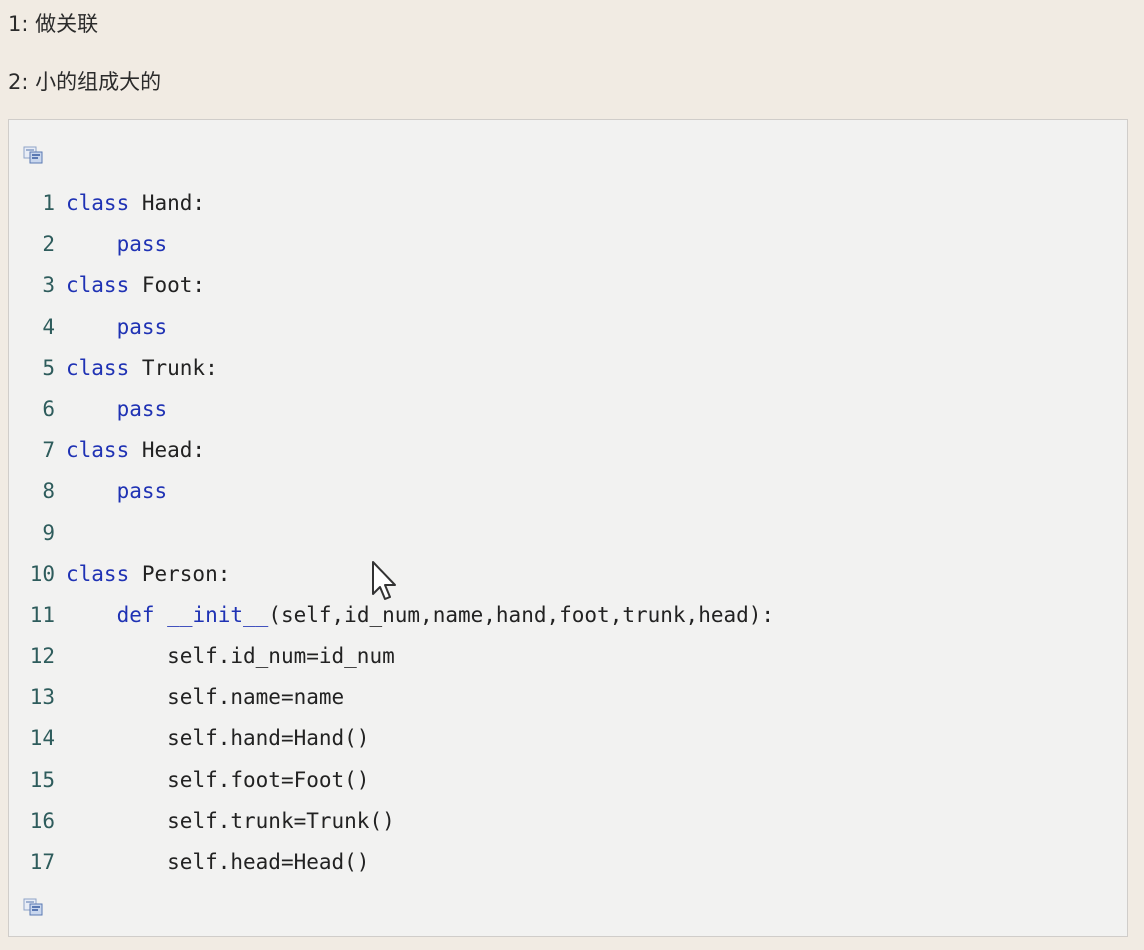 This screenshot has height=950, width=1144. What do you see at coordinates (167, 450) in the screenshot?
I see `code-text: Head:` at bounding box center [167, 450].